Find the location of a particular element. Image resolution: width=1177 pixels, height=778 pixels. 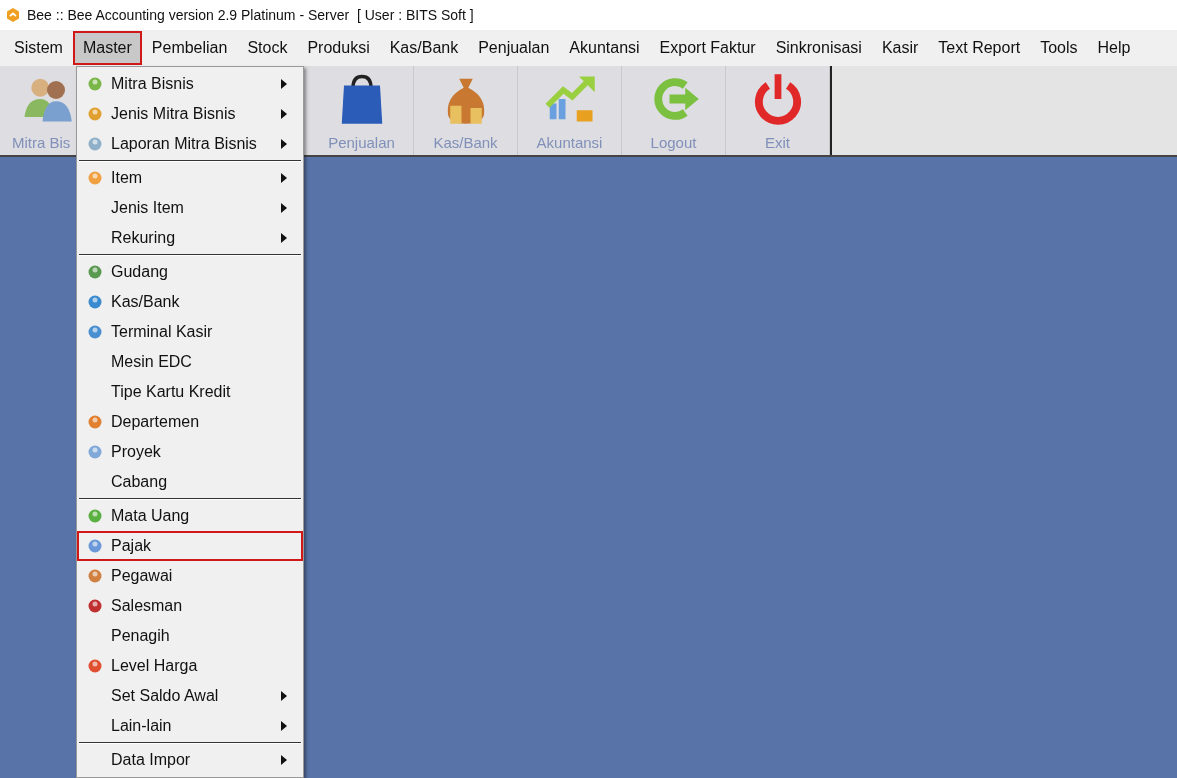

menu-item: Jenis Item is located at coordinates (190, 208).